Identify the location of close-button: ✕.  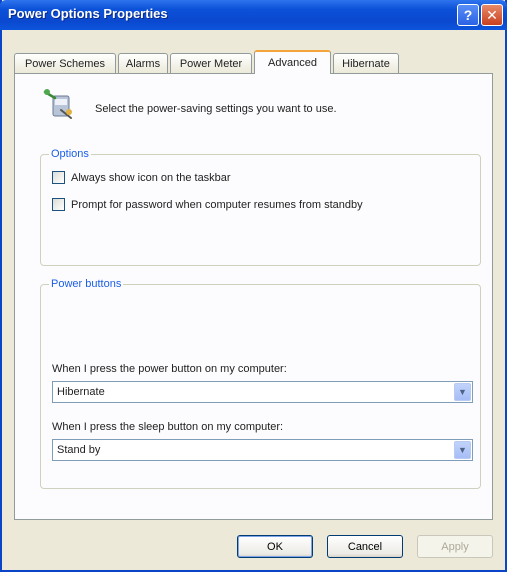
(492, 15).